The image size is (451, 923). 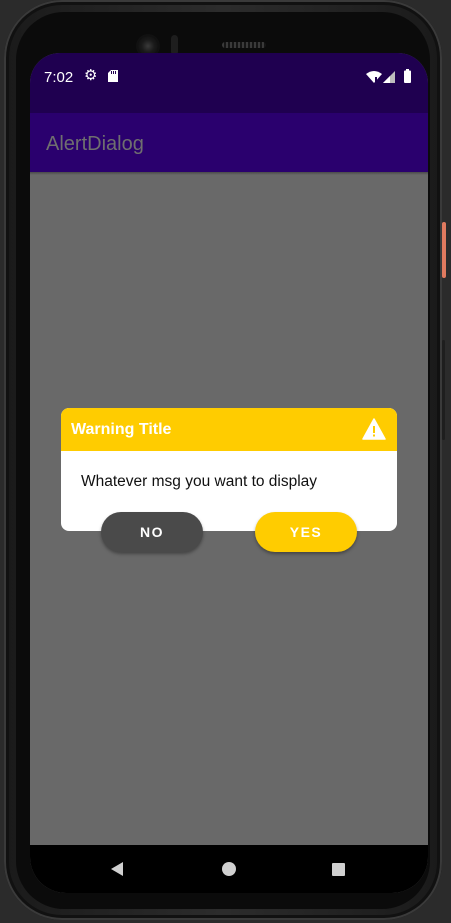 What do you see at coordinates (244, 45) in the screenshot?
I see `earpiece-speaker` at bounding box center [244, 45].